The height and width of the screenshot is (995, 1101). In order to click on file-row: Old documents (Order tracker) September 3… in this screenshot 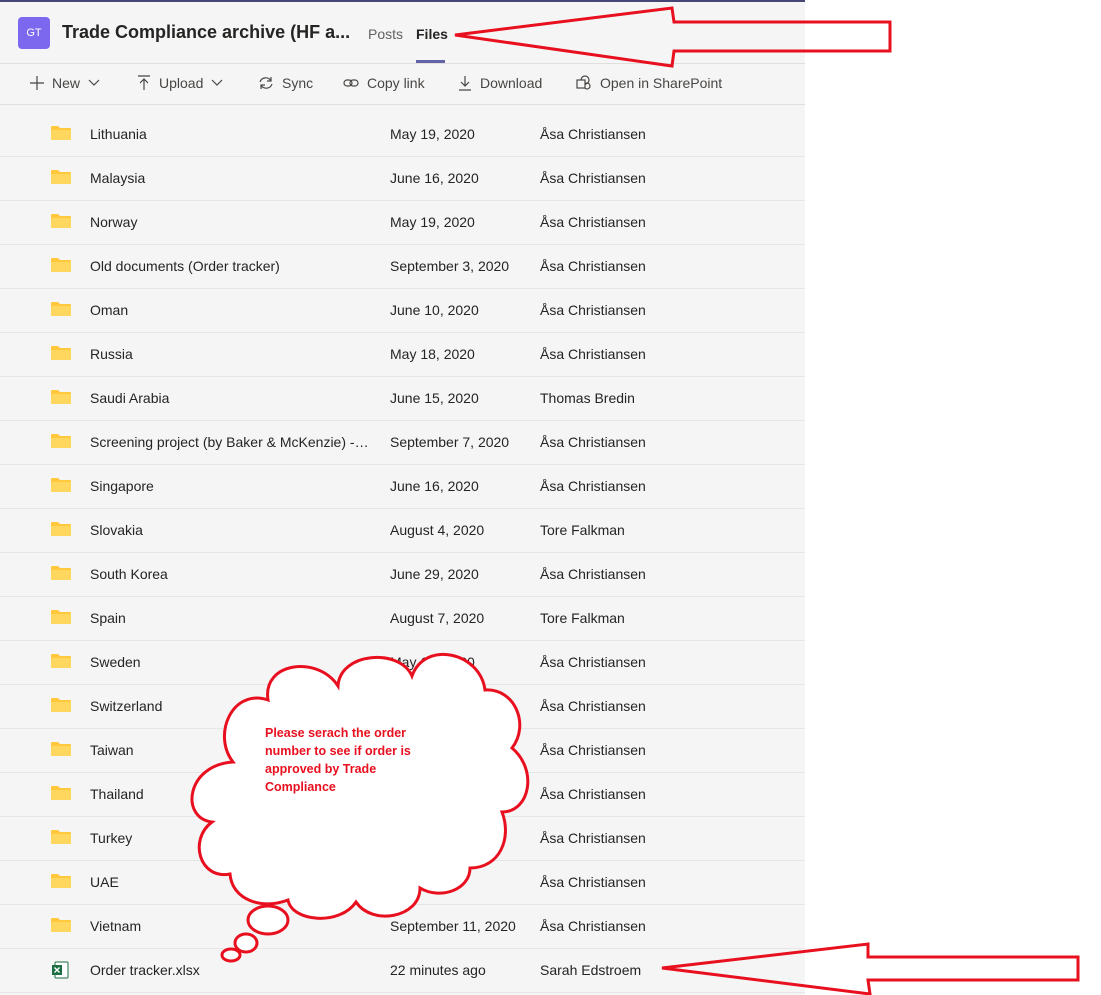, I will do `click(402, 267)`.